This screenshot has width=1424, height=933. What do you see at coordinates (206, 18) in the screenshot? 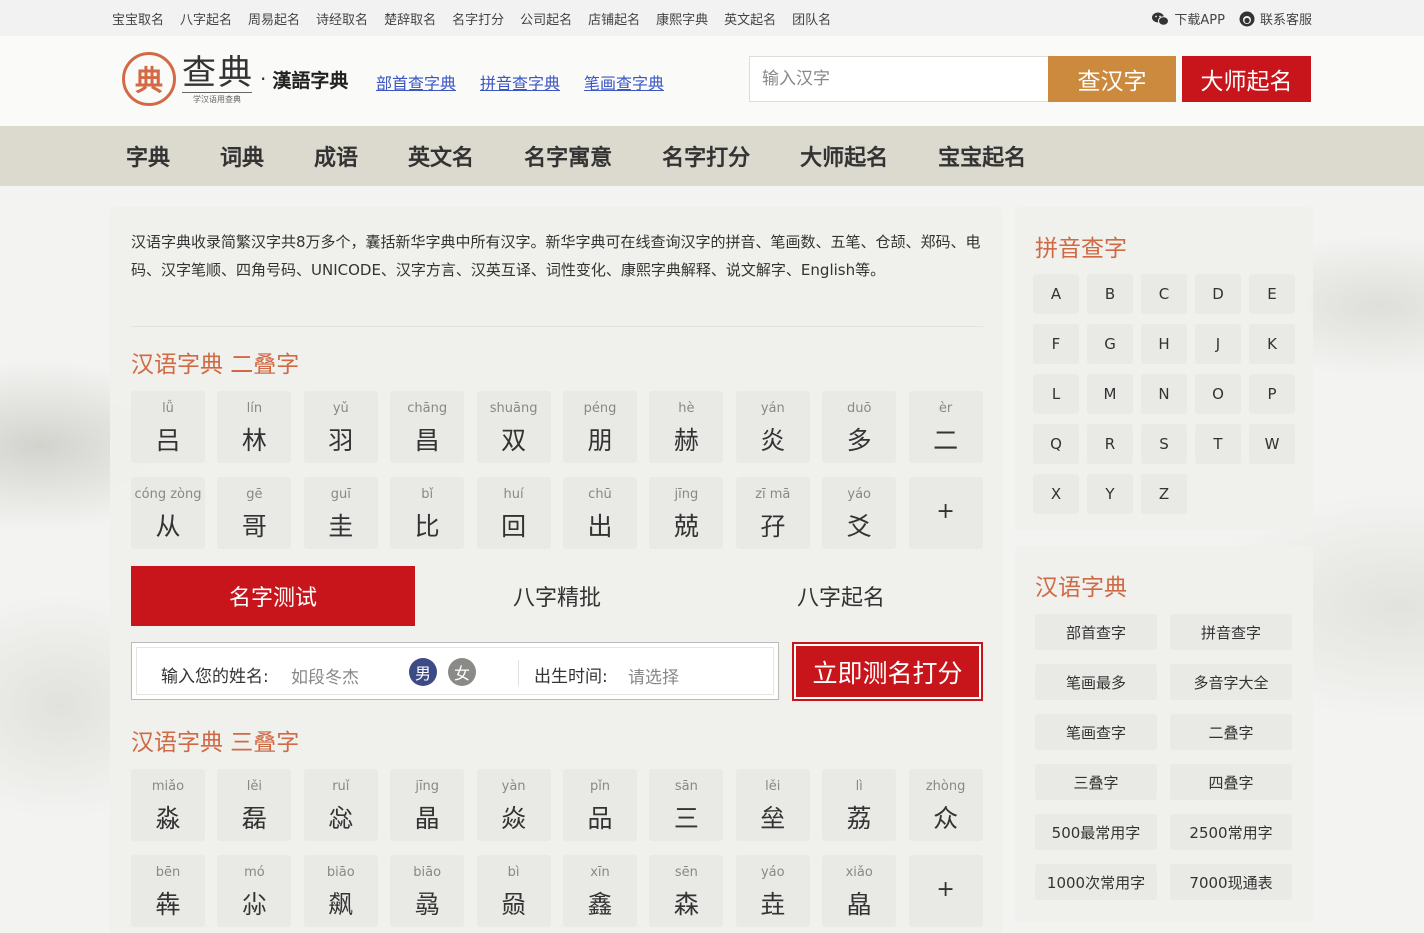
I see `top-link: 八字起名` at bounding box center [206, 18].